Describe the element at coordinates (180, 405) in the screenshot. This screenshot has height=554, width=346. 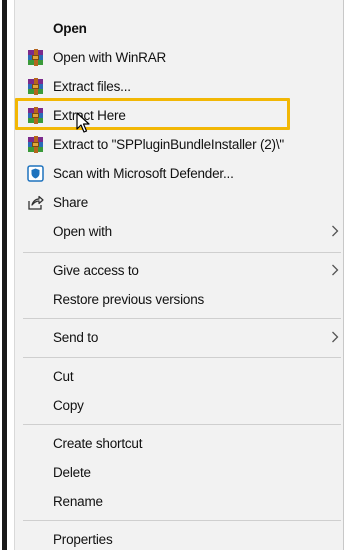
I see `menu-item-copy: Copy` at that location.